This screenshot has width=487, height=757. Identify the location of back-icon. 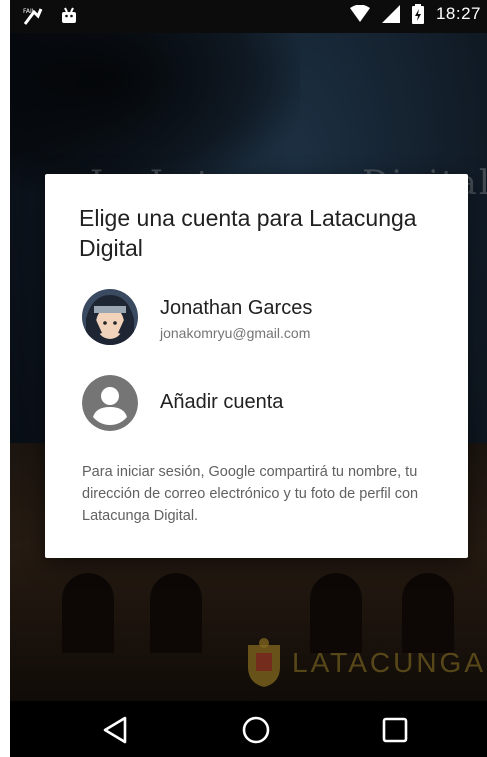
(115, 730).